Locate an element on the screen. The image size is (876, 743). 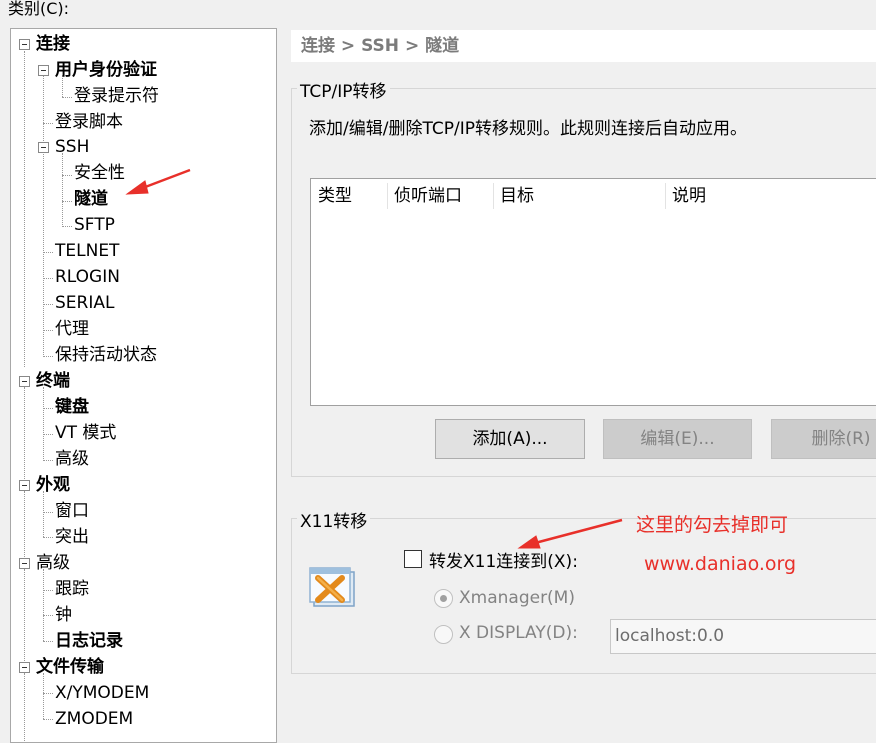
tree-item-serial: SERIAL is located at coordinates (84, 303).